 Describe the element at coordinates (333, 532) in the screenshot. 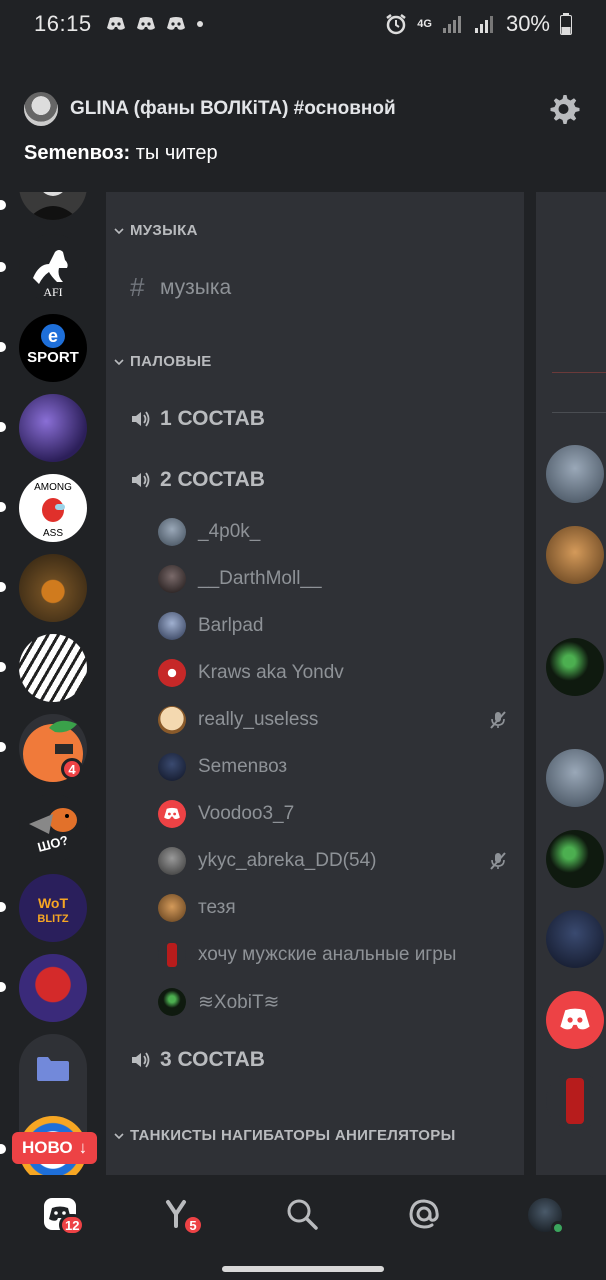

I see `voice-user: _4p0k_` at that location.